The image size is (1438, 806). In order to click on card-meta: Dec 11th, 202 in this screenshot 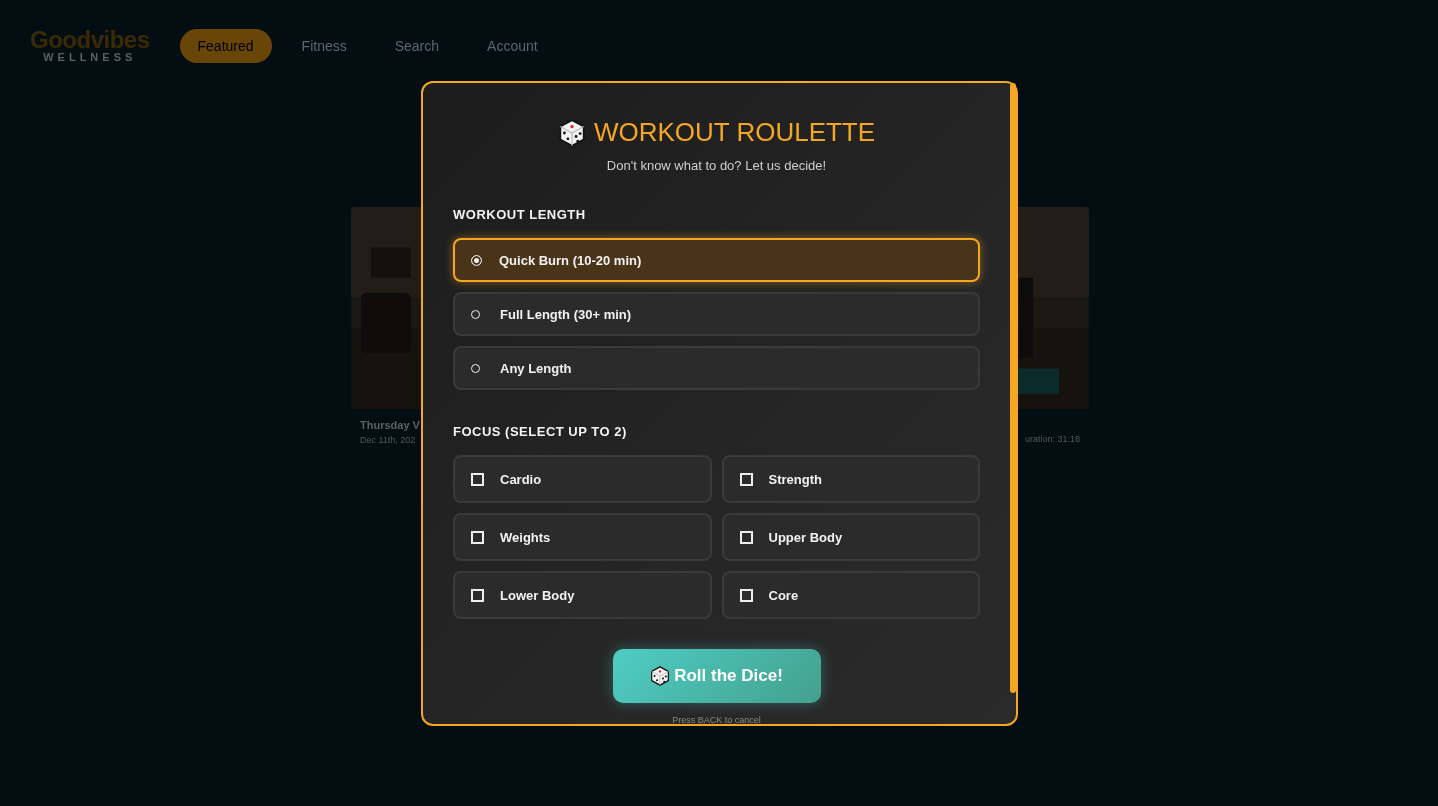, I will do `click(388, 440)`.